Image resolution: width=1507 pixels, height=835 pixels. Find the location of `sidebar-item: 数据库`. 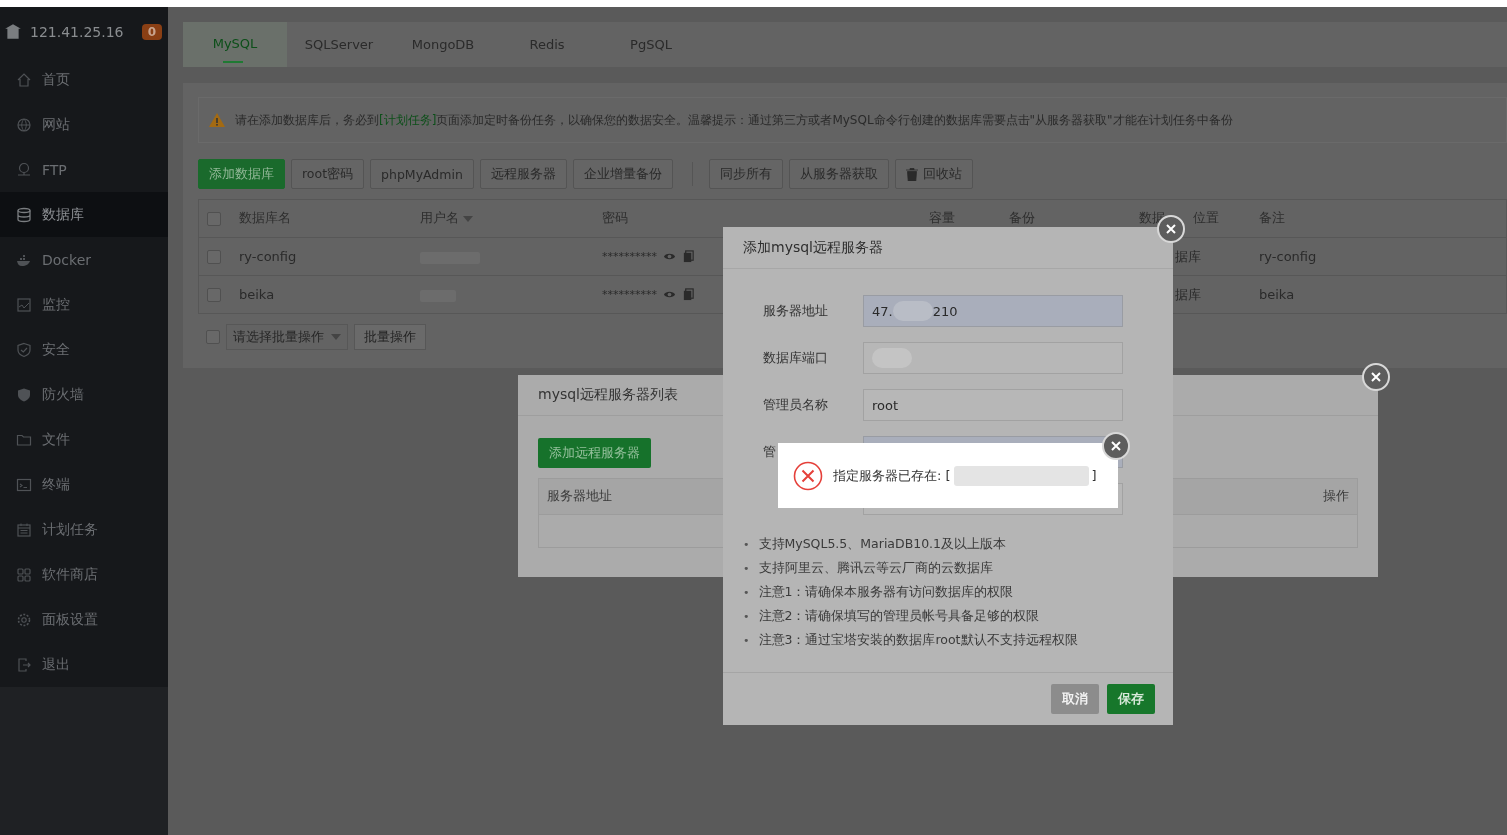

sidebar-item: 数据库 is located at coordinates (84, 214).